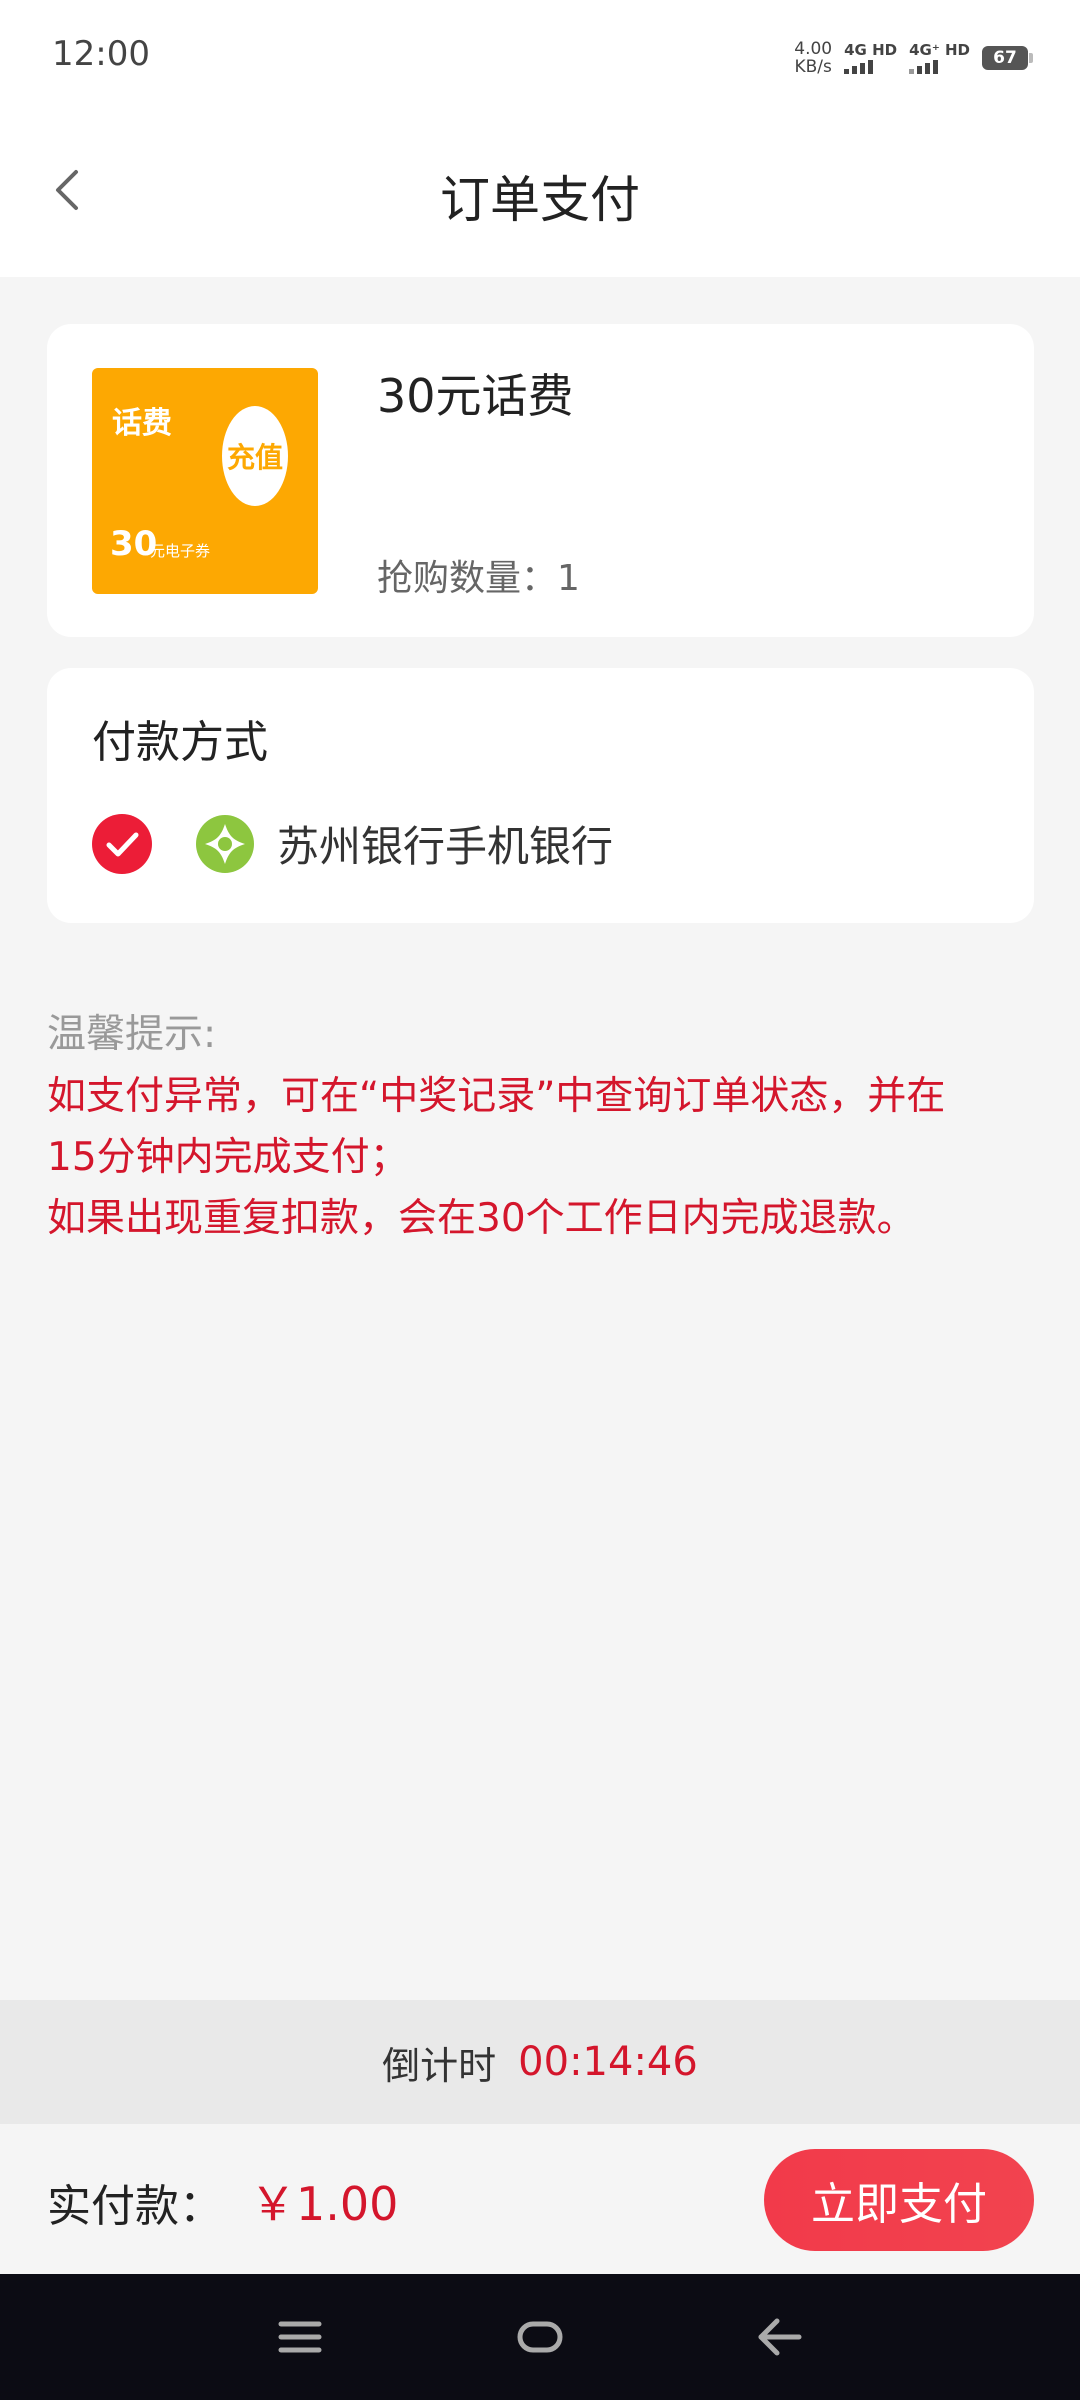 The width and height of the screenshot is (1080, 2400). What do you see at coordinates (899, 2200) in the screenshot?
I see `pay-now-button: 立即支付` at bounding box center [899, 2200].